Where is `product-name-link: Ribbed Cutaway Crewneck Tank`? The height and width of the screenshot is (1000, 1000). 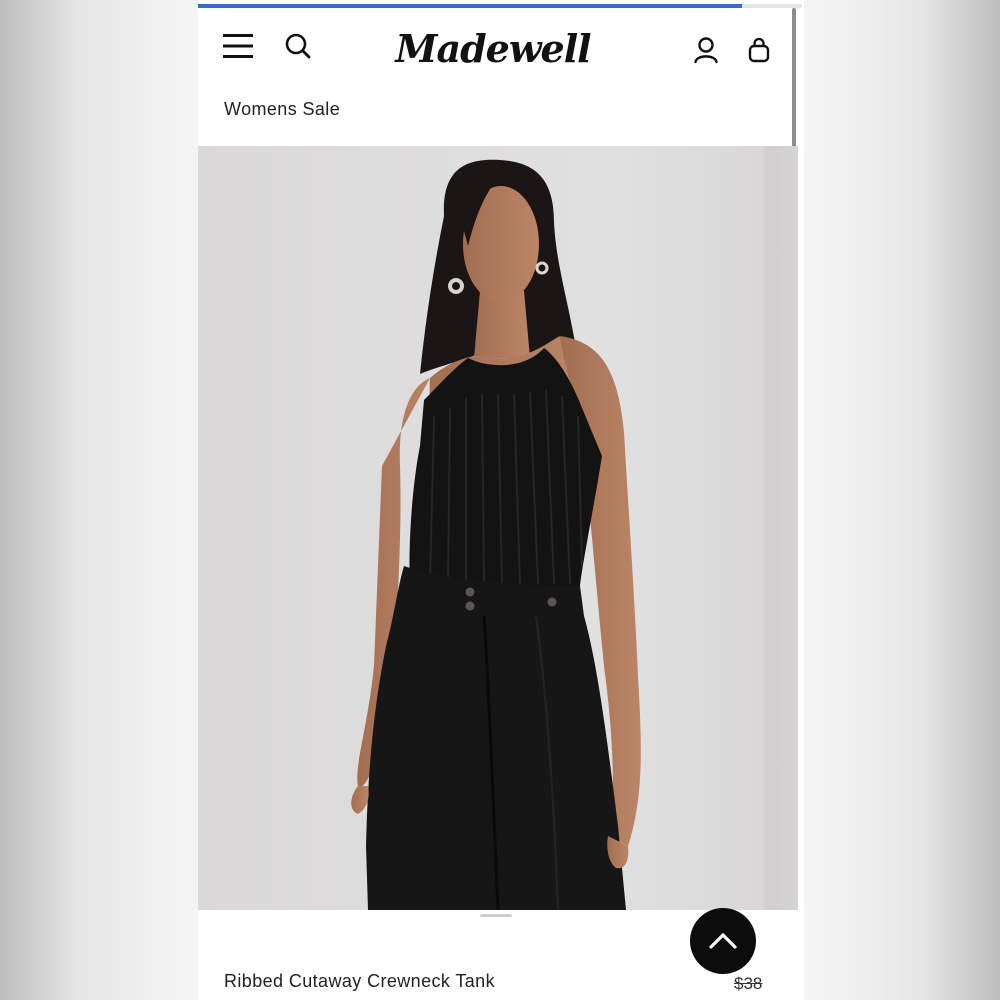
product-name-link: Ribbed Cutaway Crewneck Tank is located at coordinates (359, 981).